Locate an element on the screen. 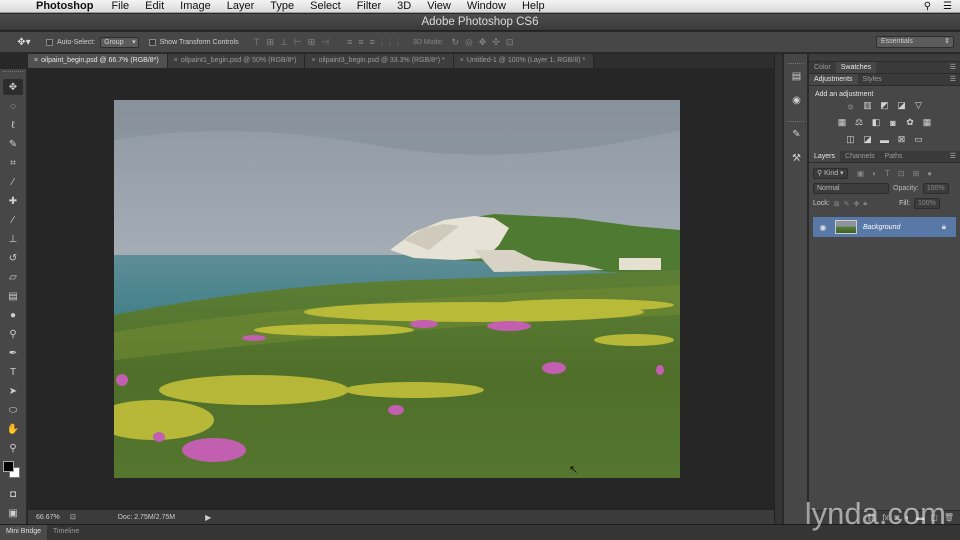  transform-controls-checkbox is located at coordinates (152, 42).